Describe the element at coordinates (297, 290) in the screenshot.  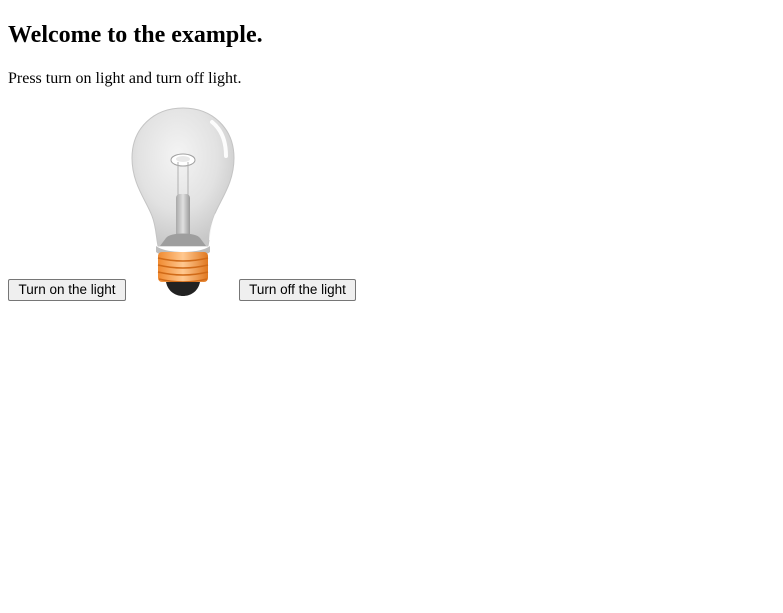
I see `turn-off-light-button: Turn off the light` at that location.